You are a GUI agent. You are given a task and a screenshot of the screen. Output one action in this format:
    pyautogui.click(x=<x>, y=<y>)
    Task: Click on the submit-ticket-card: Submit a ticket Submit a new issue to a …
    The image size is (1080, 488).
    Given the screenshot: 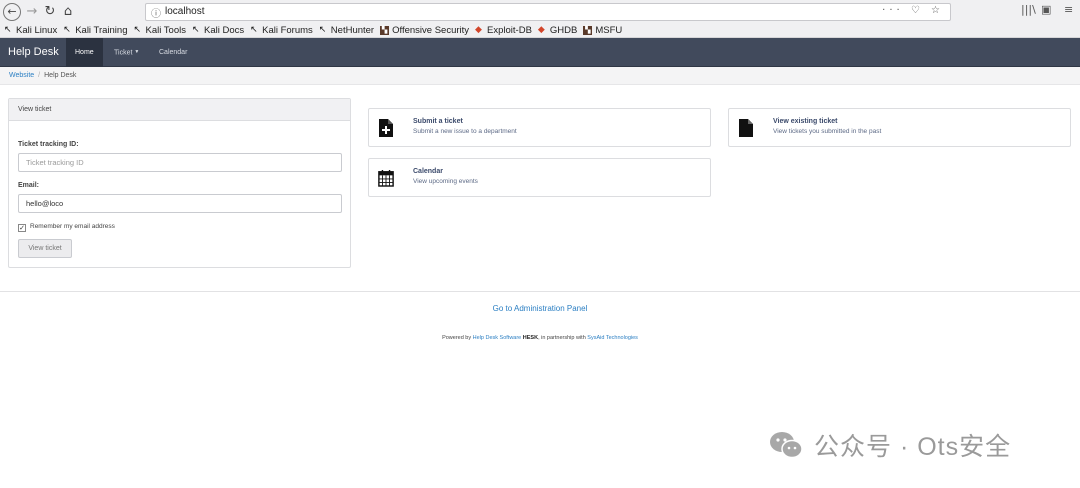 What is the action you would take?
    pyautogui.click(x=539, y=127)
    